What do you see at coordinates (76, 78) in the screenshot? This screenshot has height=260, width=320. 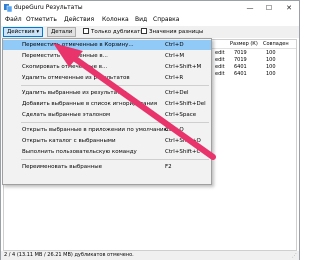 I see `menu-item-label: Удалить отмеченные из результатов` at bounding box center [76, 78].